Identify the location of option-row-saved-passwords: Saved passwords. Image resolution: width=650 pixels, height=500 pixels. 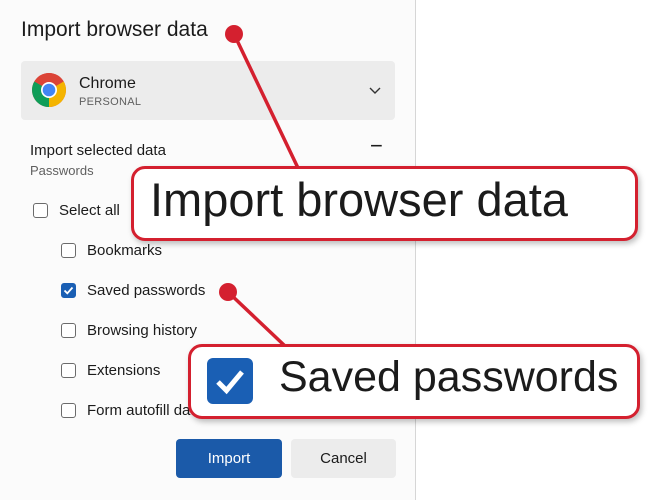
(133, 290).